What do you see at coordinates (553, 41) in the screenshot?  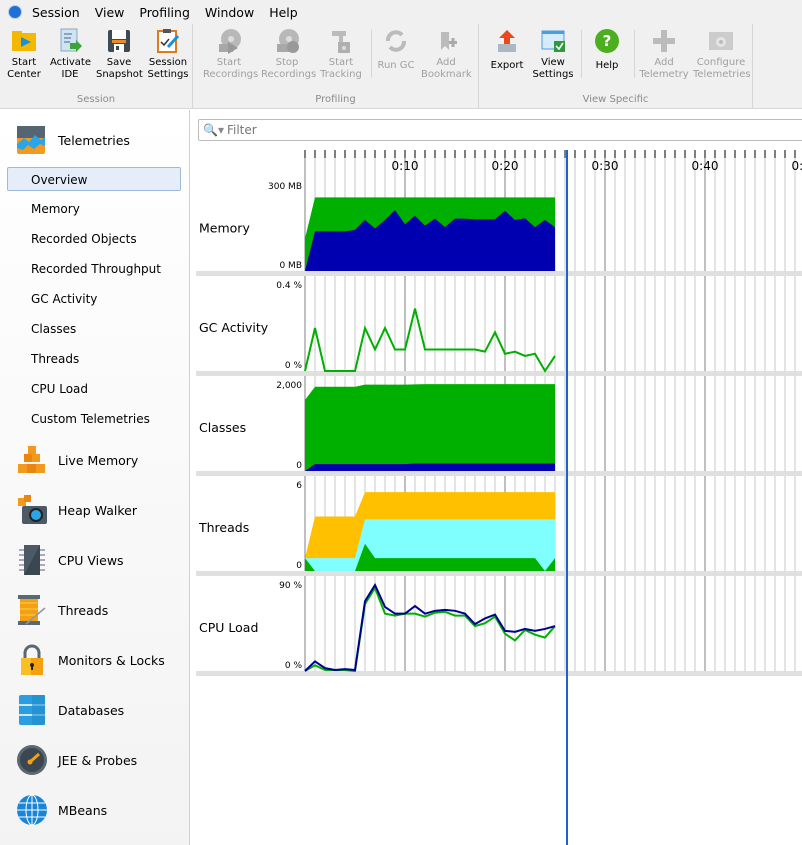 I see `view-settings-icon` at bounding box center [553, 41].